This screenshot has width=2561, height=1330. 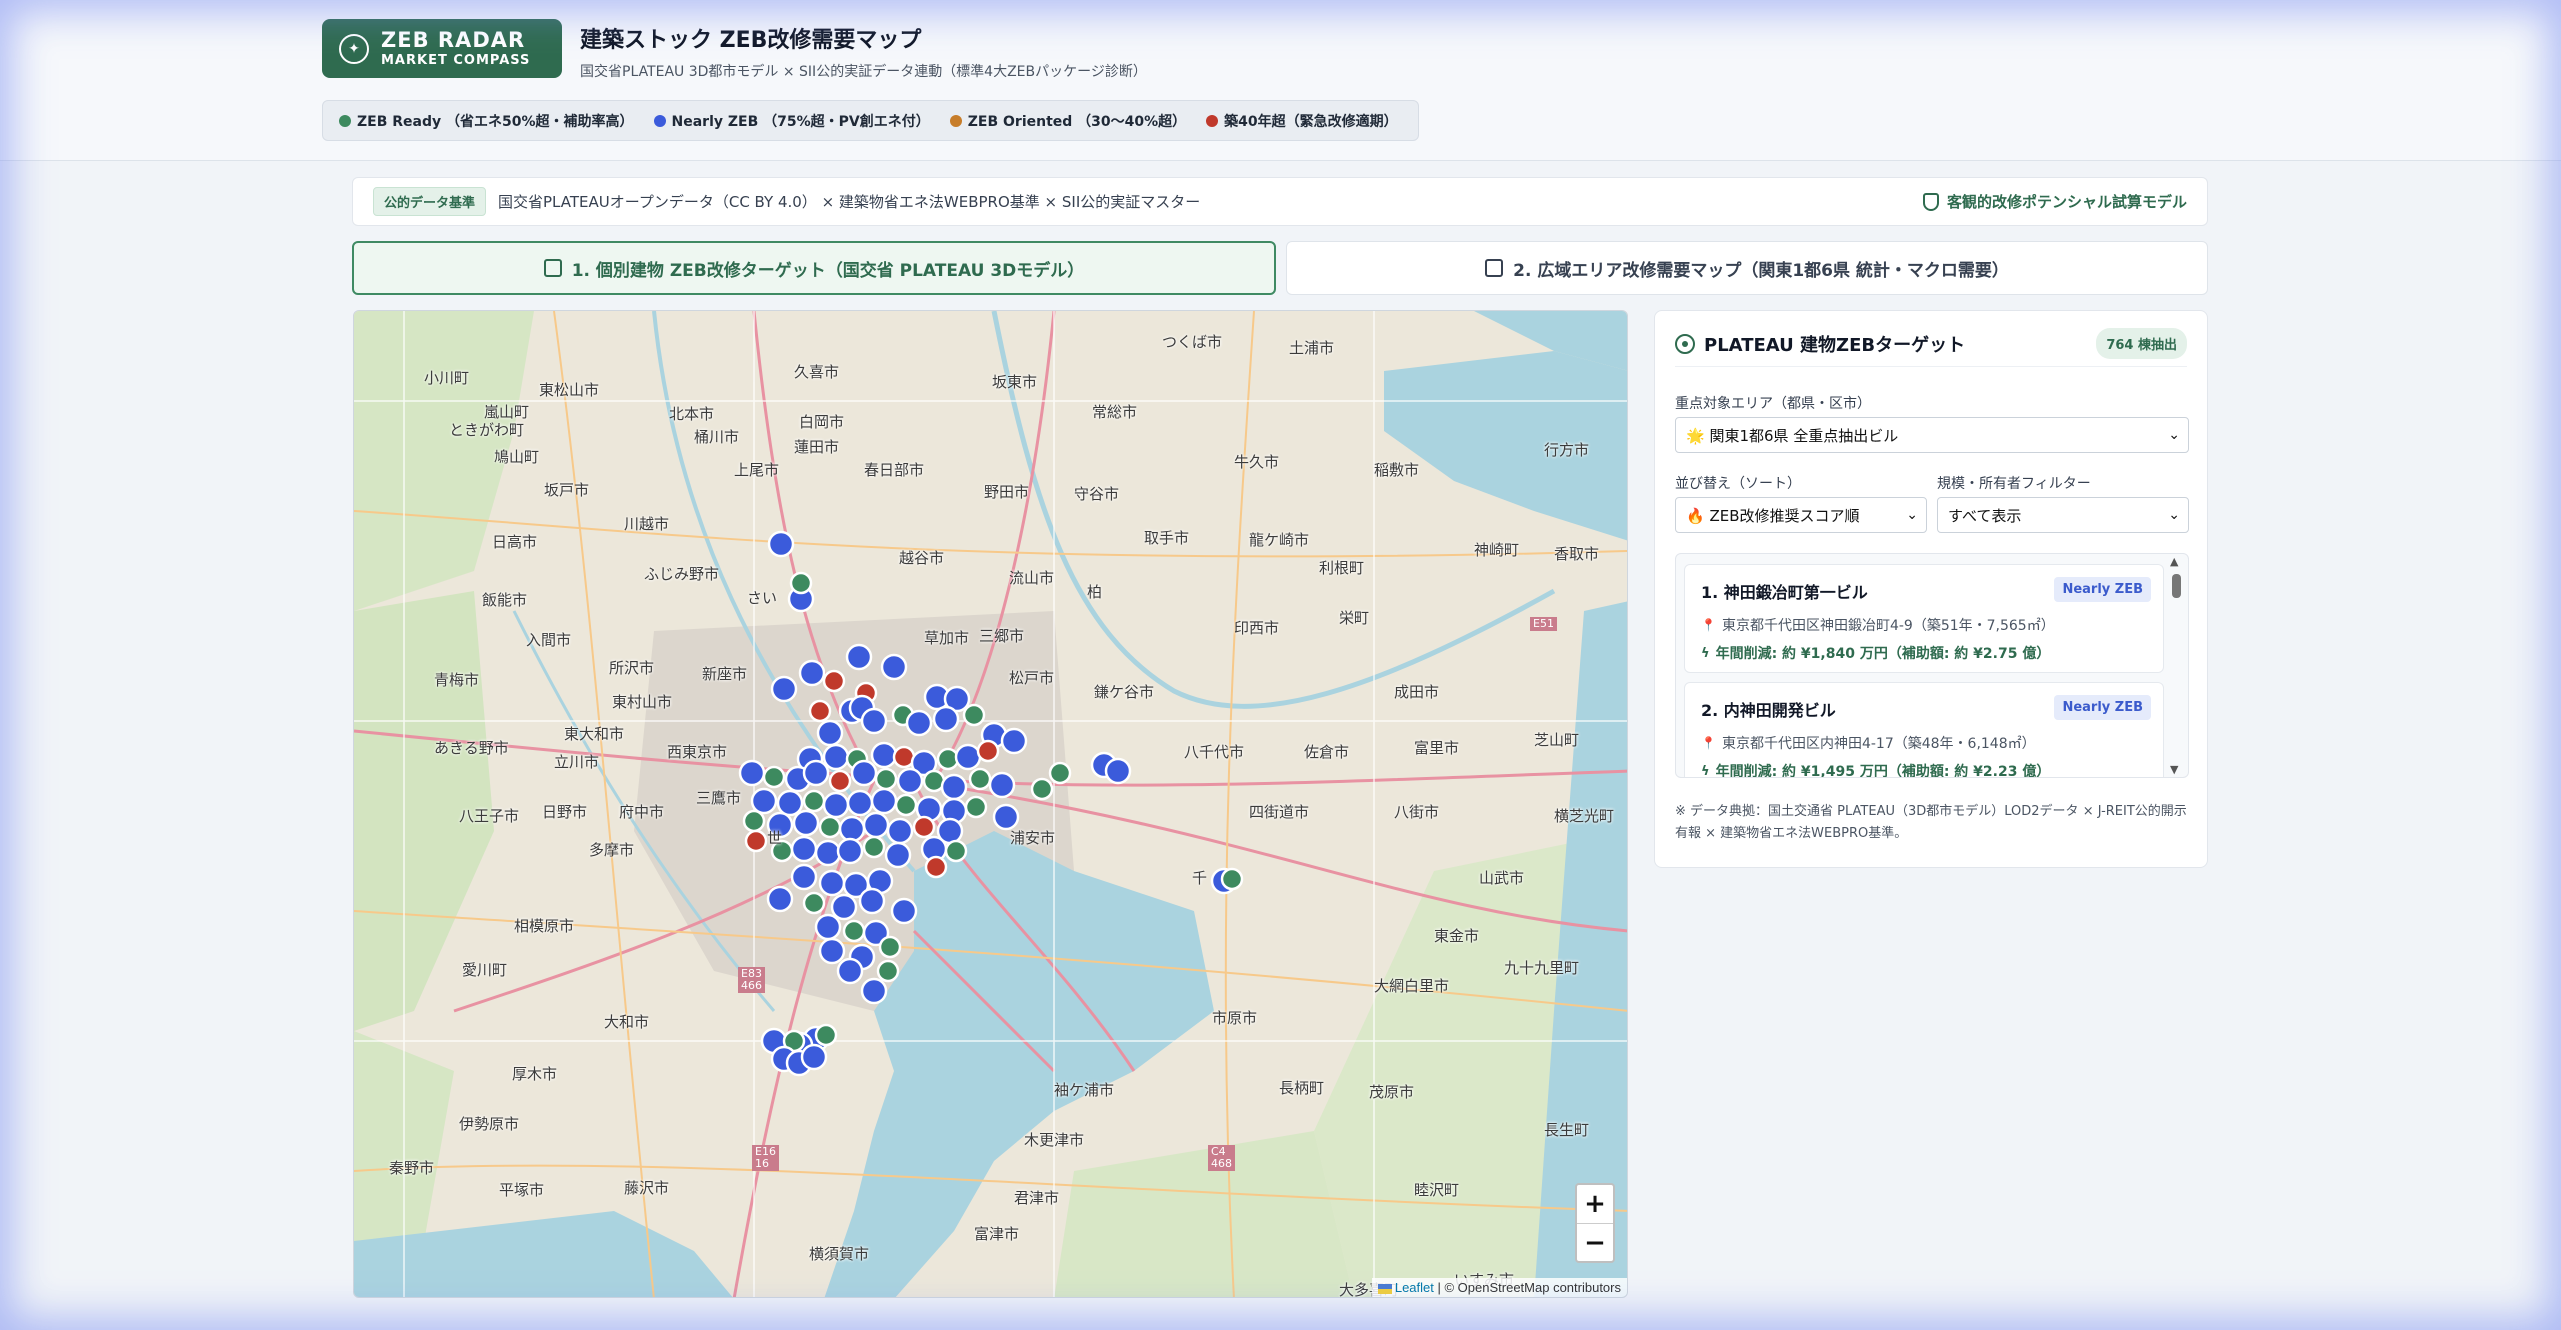 I want to click on zoom-in-button: +, so click(x=1595, y=1204).